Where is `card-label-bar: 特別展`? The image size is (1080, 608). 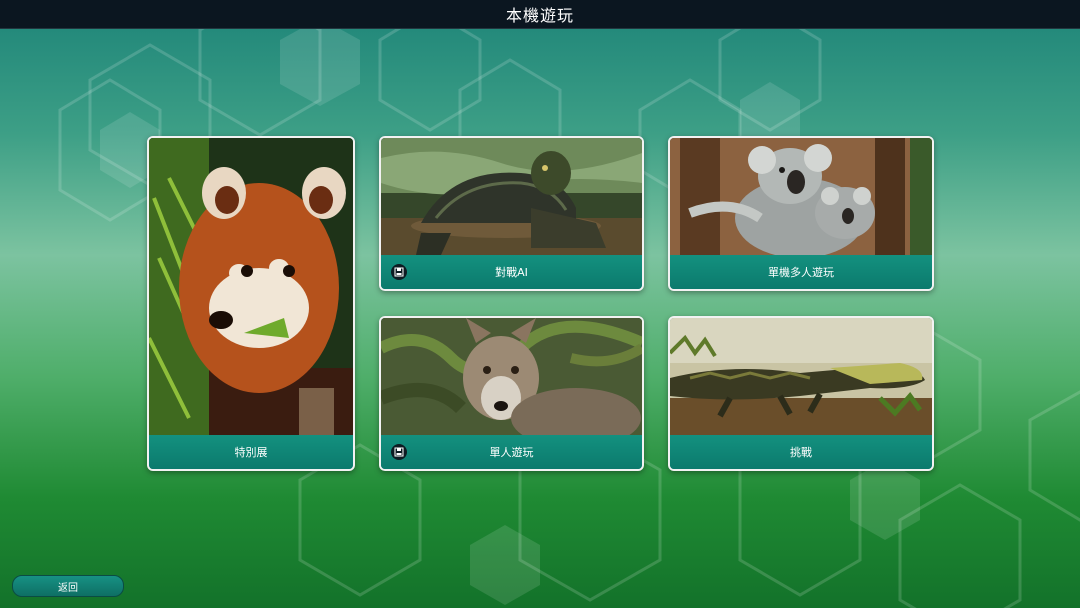
card-label-bar: 特別展 is located at coordinates (251, 452).